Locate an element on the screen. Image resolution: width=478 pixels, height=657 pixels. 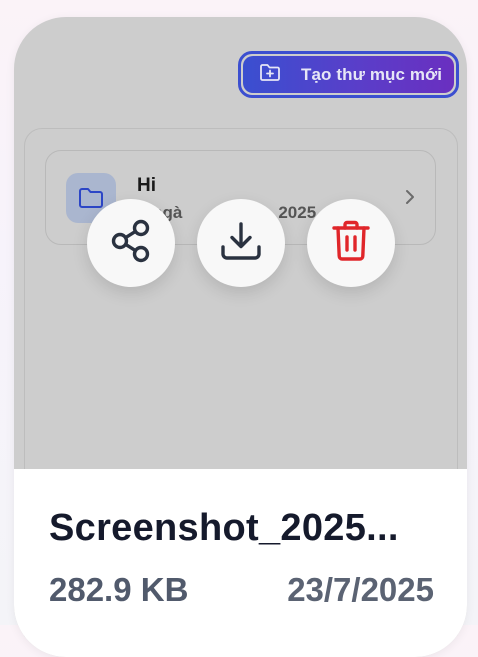
trash-icon is located at coordinates (351, 243).